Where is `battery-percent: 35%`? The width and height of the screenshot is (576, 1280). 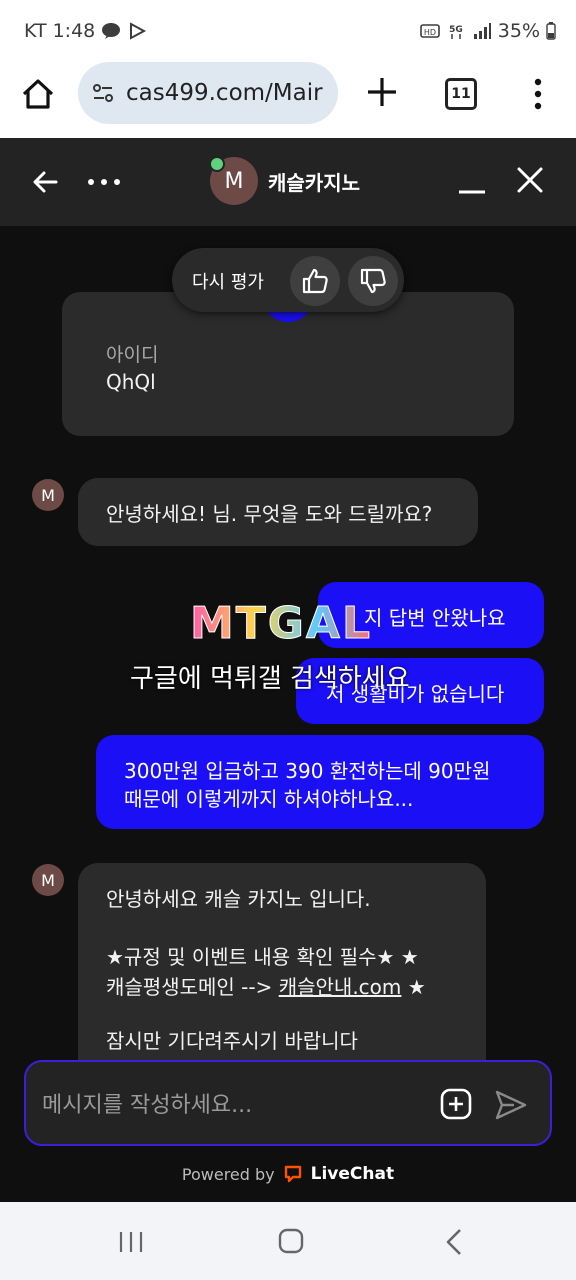 battery-percent: 35% is located at coordinates (518, 31).